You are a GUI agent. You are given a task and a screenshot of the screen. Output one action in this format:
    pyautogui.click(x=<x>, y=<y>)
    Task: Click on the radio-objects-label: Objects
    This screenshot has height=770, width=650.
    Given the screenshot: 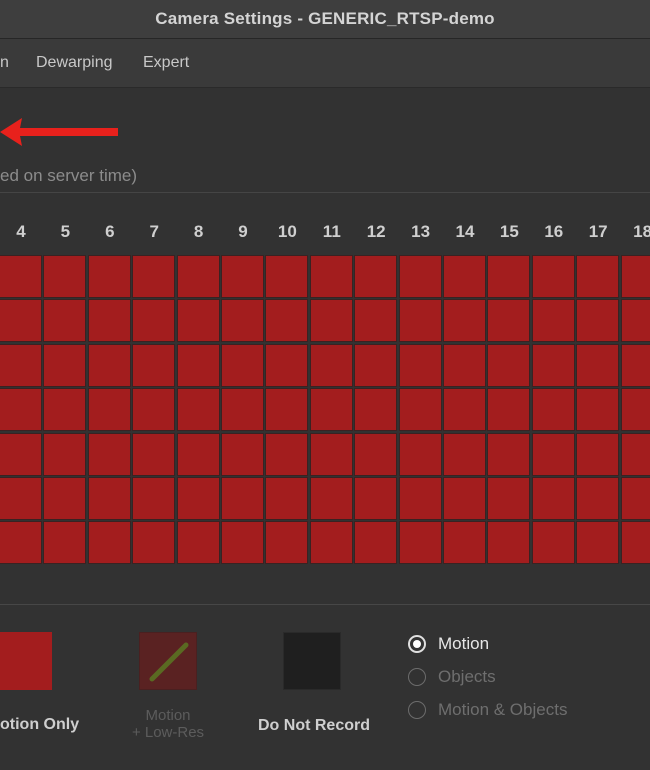 What is the action you would take?
    pyautogui.click(x=467, y=677)
    